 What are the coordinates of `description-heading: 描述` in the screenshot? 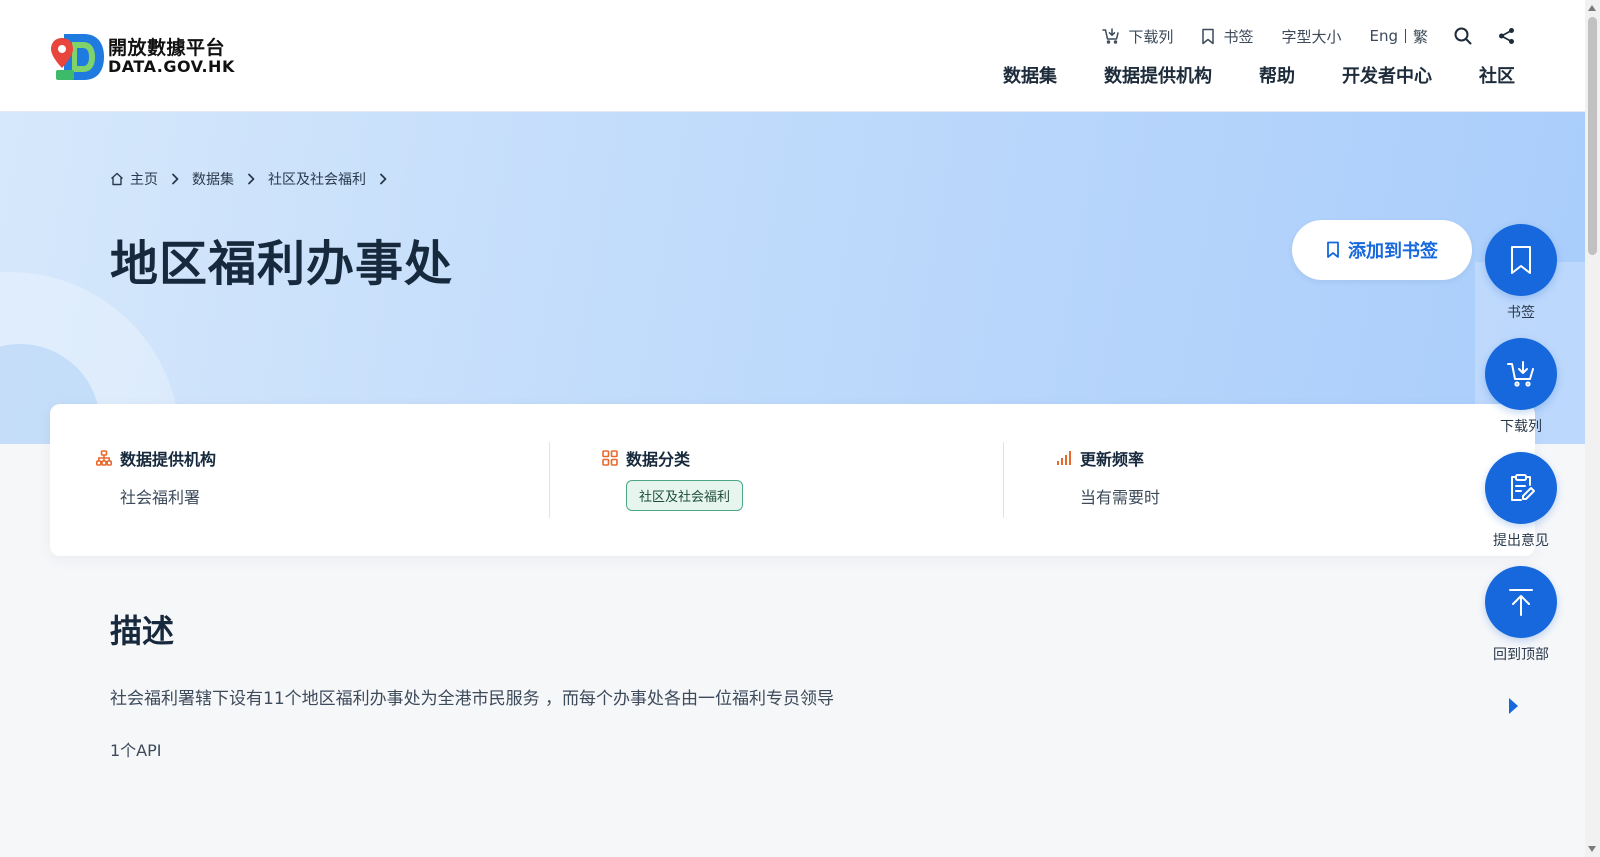 It's located at (142, 631).